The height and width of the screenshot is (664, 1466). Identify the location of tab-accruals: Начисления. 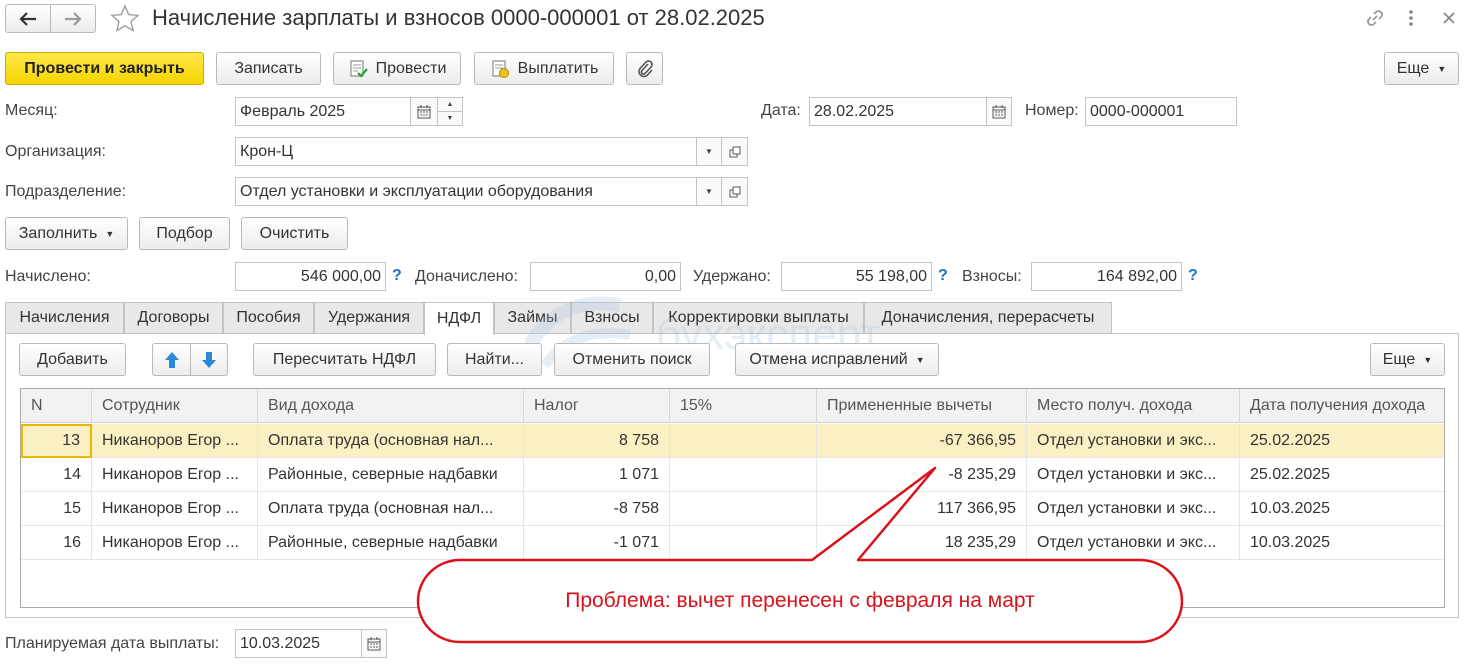
(64, 317).